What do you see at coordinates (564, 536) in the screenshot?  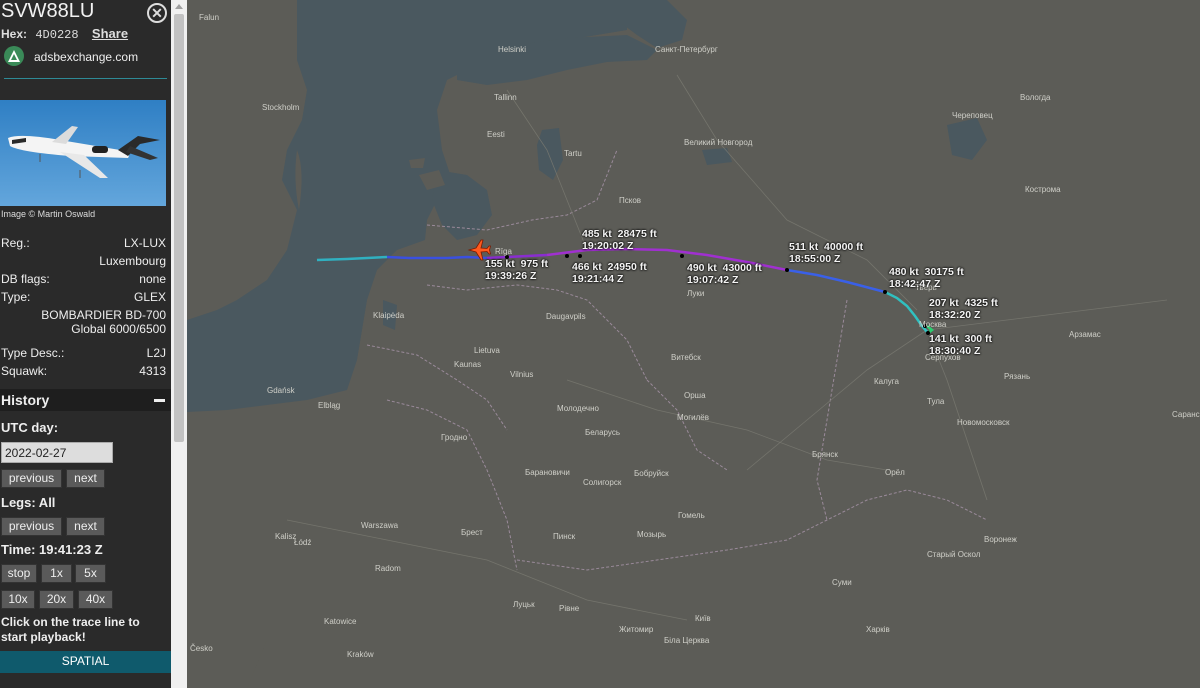 I see `map-label-pinsk: Пинск` at bounding box center [564, 536].